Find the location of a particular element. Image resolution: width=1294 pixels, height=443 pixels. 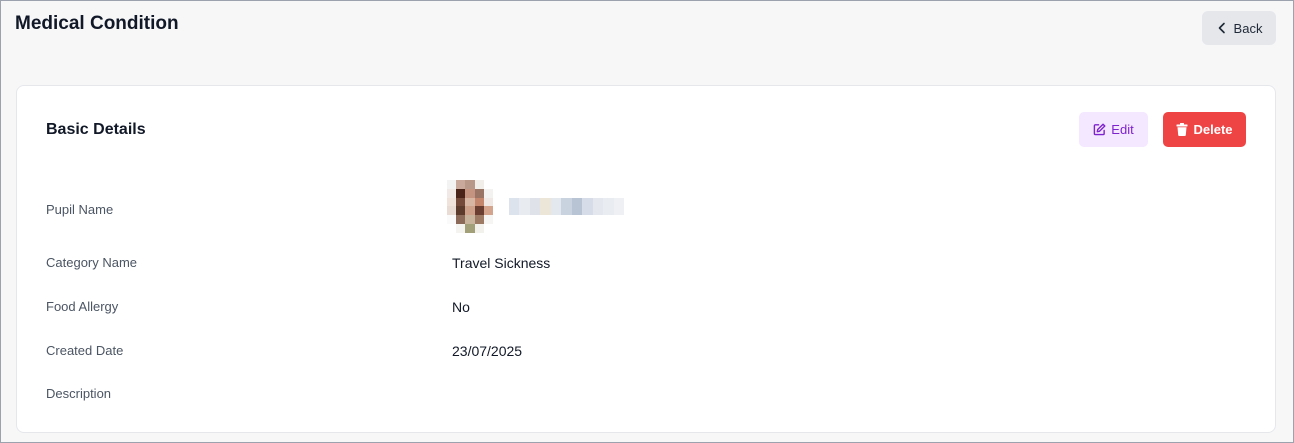

pupil-name-value is located at coordinates (566, 206).